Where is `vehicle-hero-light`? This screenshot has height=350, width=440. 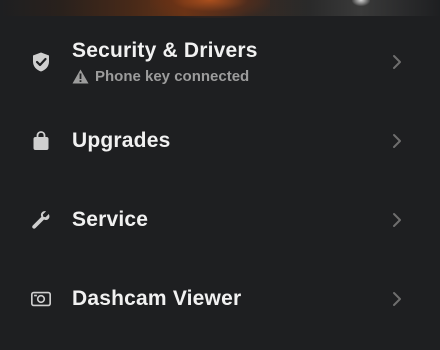
vehicle-hero-light is located at coordinates (361, 3).